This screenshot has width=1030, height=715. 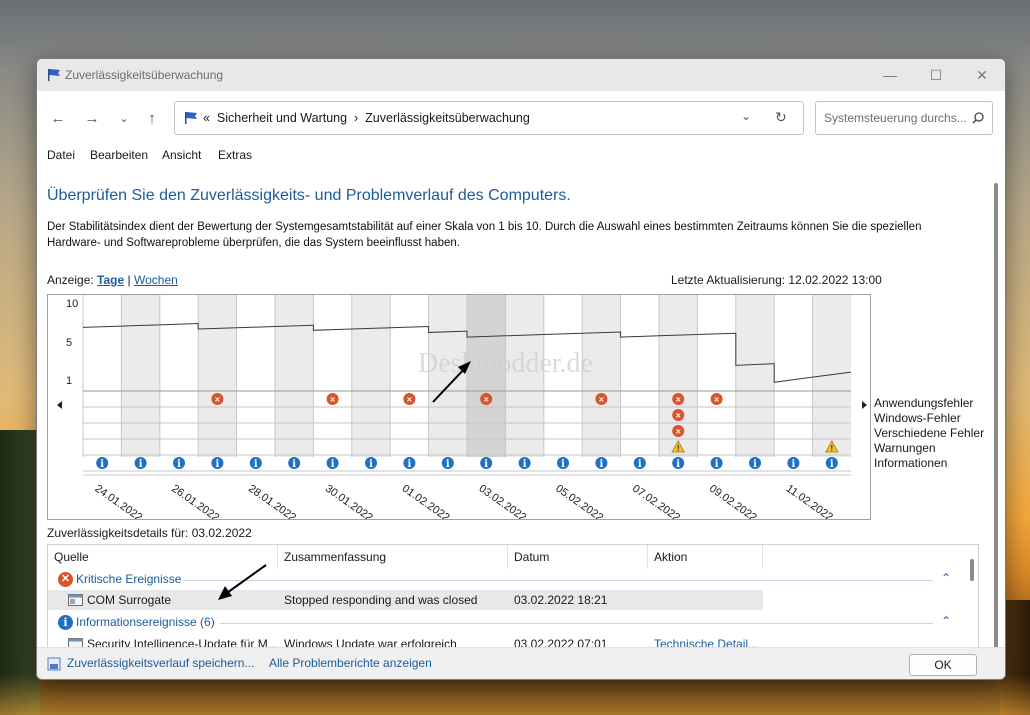 What do you see at coordinates (943, 665) in the screenshot?
I see `ok-button: OK` at bounding box center [943, 665].